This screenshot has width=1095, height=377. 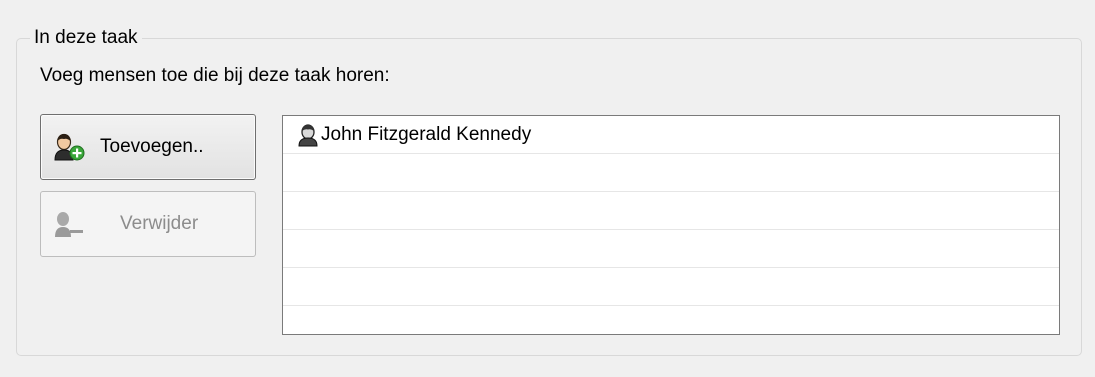 I want to click on remove-person-button: Verwijder, so click(x=148, y=224).